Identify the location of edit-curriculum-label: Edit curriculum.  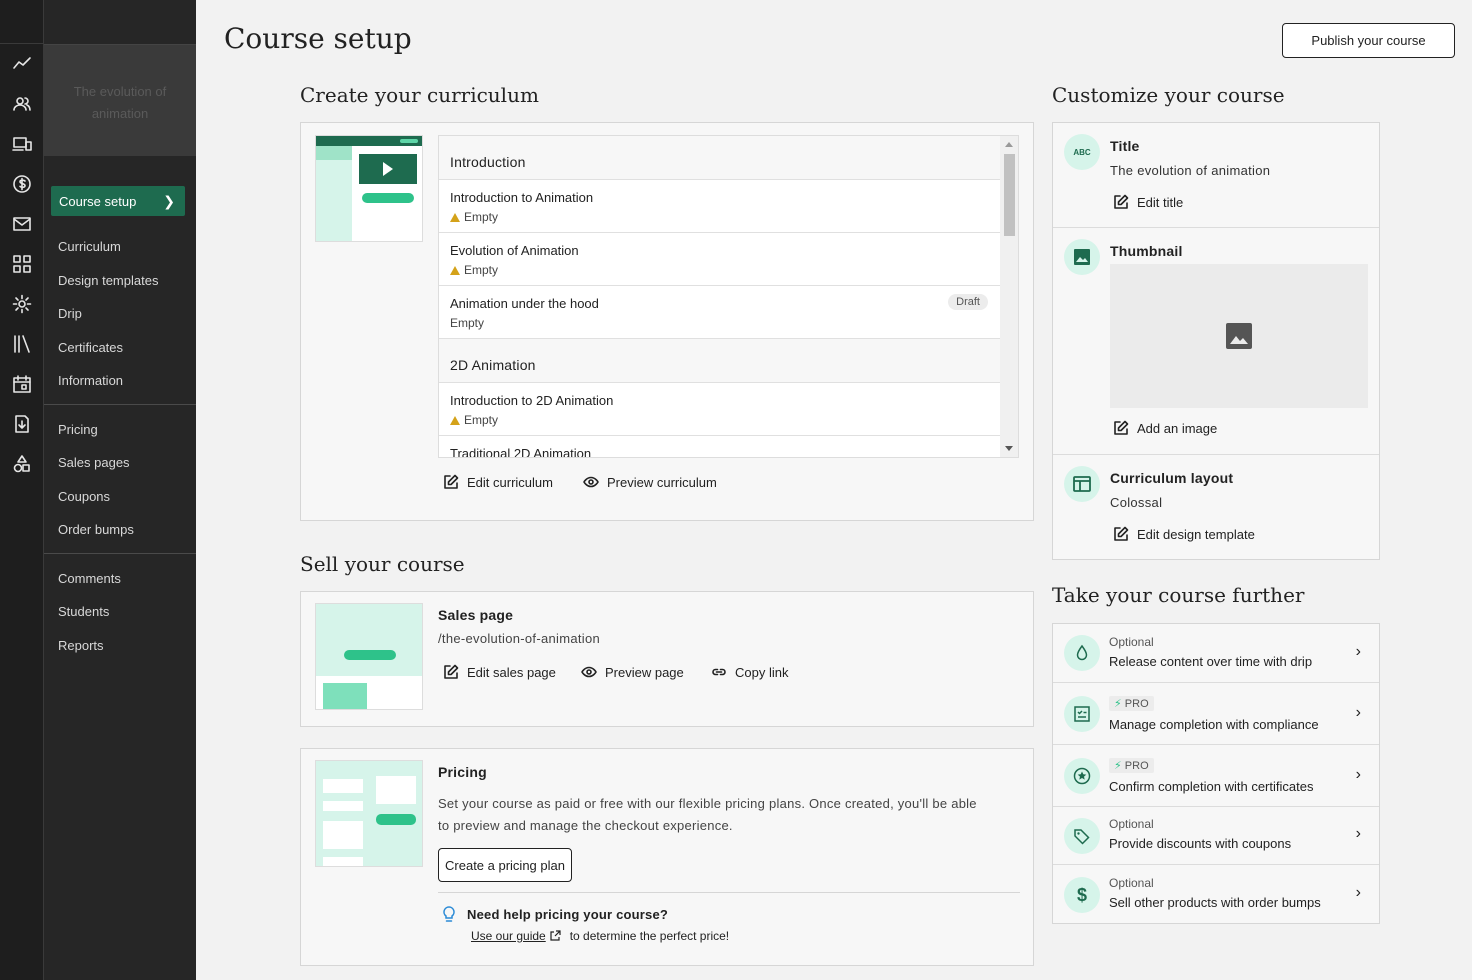
(510, 482).